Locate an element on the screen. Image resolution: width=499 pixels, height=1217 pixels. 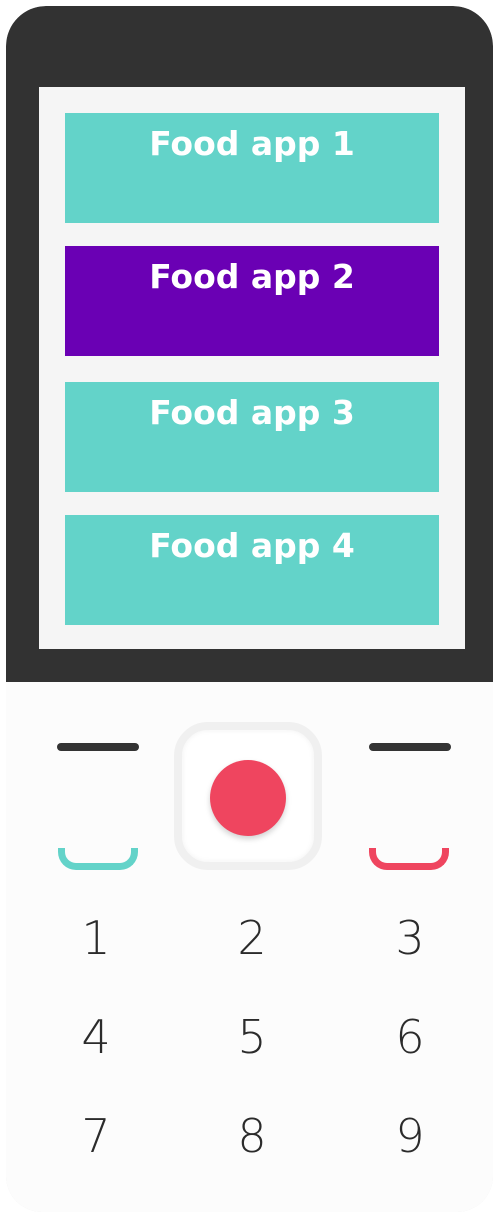
key-3: 3 is located at coordinates (410, 938).